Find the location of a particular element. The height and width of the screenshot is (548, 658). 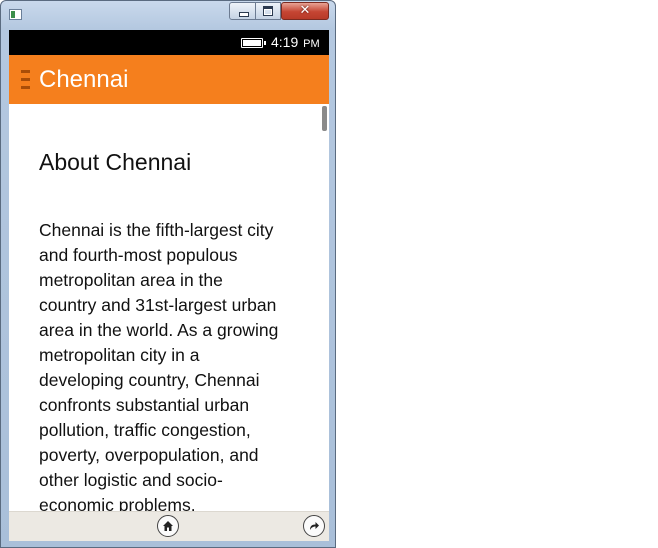

paragraph-line: metropolitan city in a is located at coordinates (119, 355).